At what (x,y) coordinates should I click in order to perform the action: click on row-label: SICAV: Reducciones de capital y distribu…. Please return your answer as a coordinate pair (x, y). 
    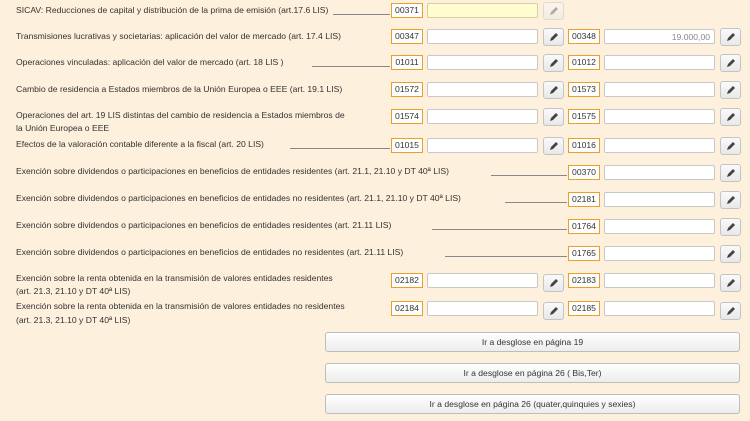
    Looking at the image, I should click on (172, 10).